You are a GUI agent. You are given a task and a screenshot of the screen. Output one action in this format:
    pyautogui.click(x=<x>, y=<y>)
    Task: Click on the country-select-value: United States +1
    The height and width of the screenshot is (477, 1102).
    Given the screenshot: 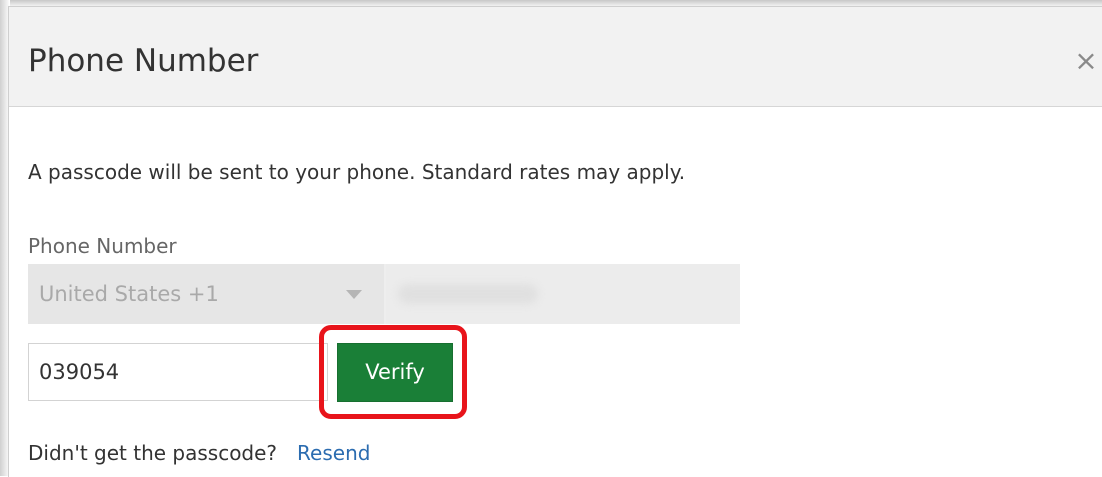 What is the action you would take?
    pyautogui.click(x=129, y=294)
    